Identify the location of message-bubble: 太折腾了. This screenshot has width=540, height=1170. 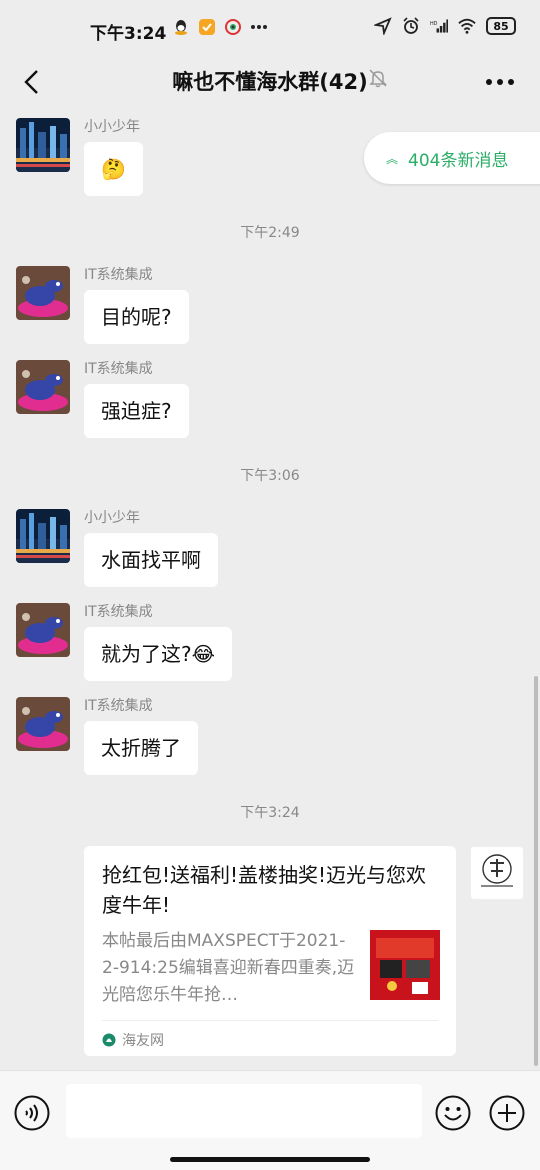
(141, 748).